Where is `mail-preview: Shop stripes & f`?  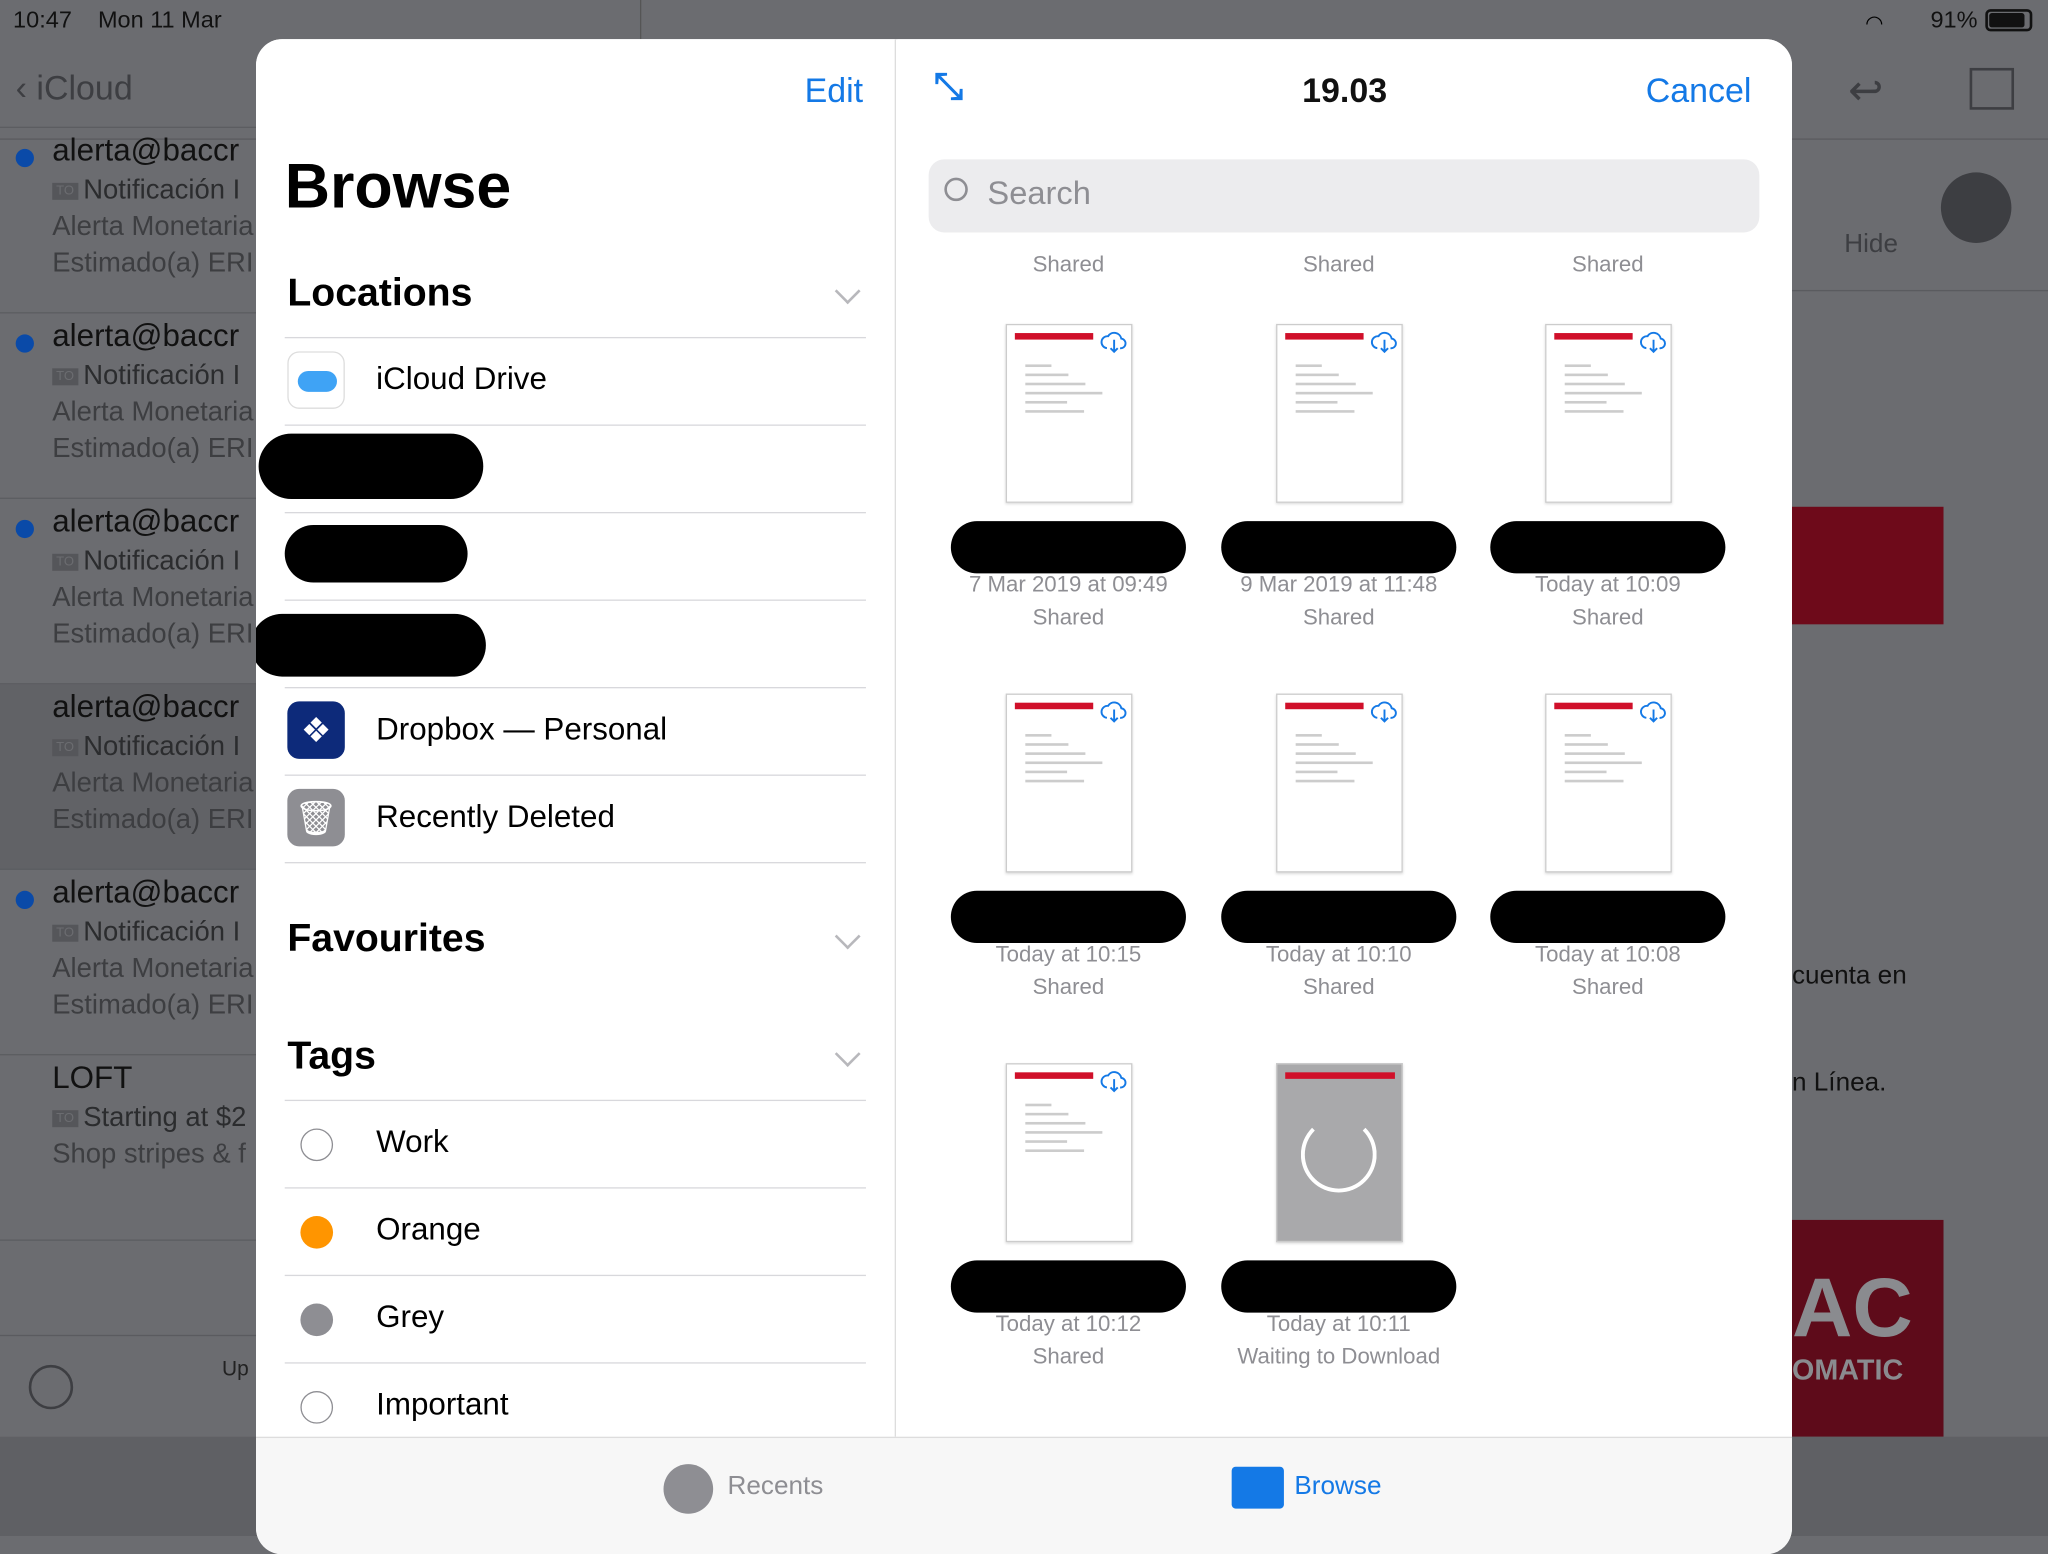 mail-preview: Shop stripes & f is located at coordinates (149, 1153).